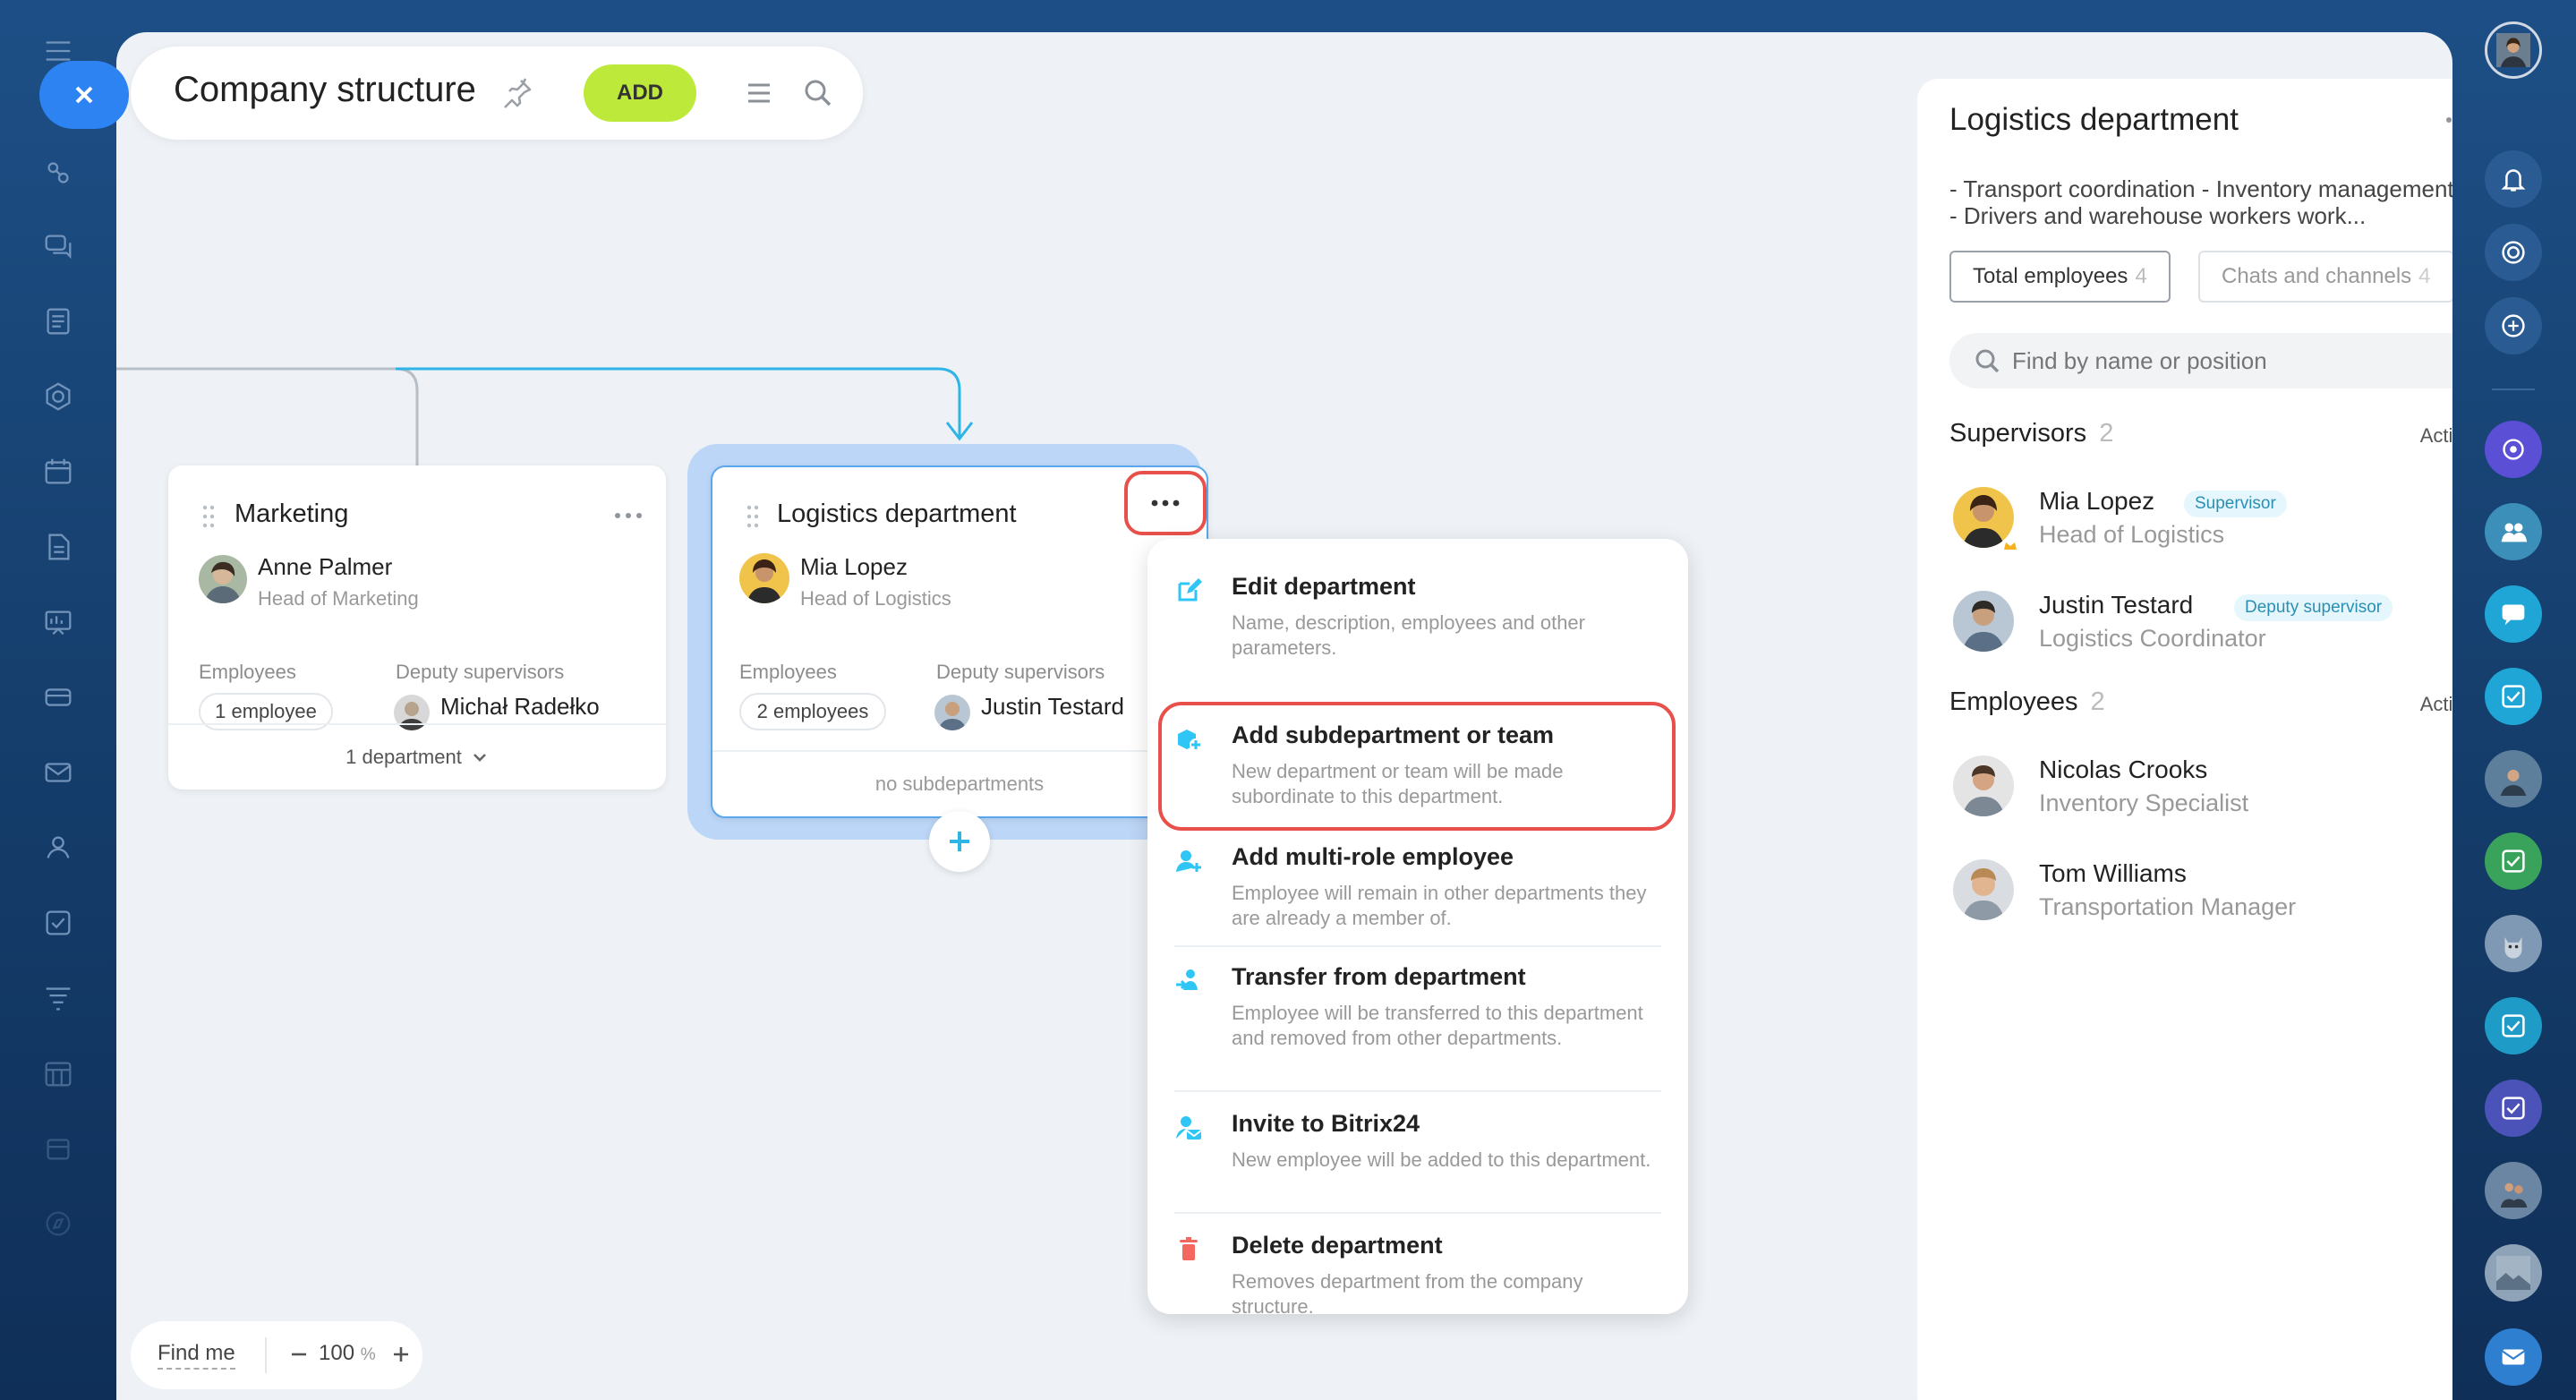 Image resolution: width=2576 pixels, height=1400 pixels. What do you see at coordinates (2144, 803) in the screenshot?
I see `person-role: Inventory Specialist` at bounding box center [2144, 803].